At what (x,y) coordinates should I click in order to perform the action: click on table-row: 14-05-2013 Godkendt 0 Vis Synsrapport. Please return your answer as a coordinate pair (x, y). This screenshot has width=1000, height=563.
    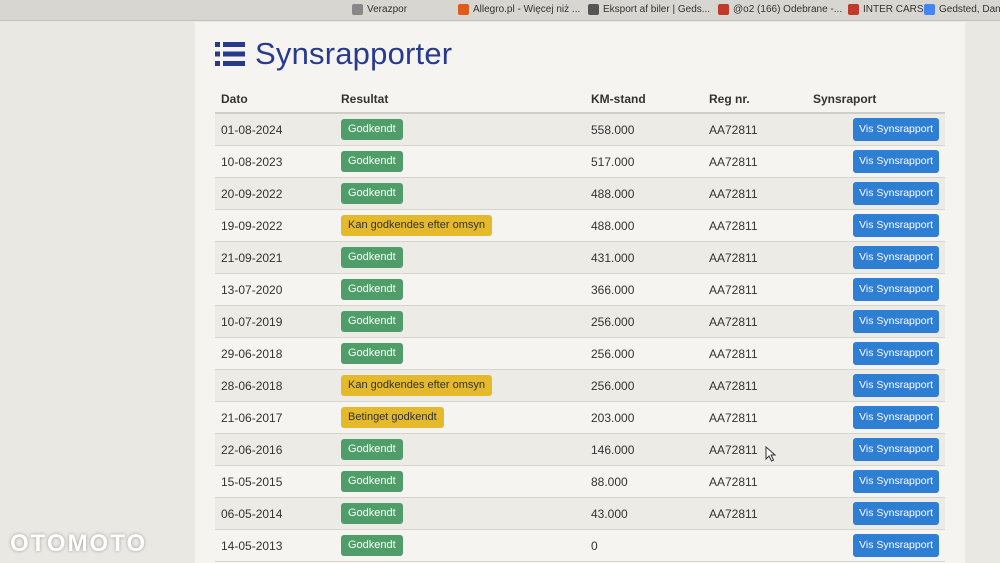
    Looking at the image, I should click on (580, 545).